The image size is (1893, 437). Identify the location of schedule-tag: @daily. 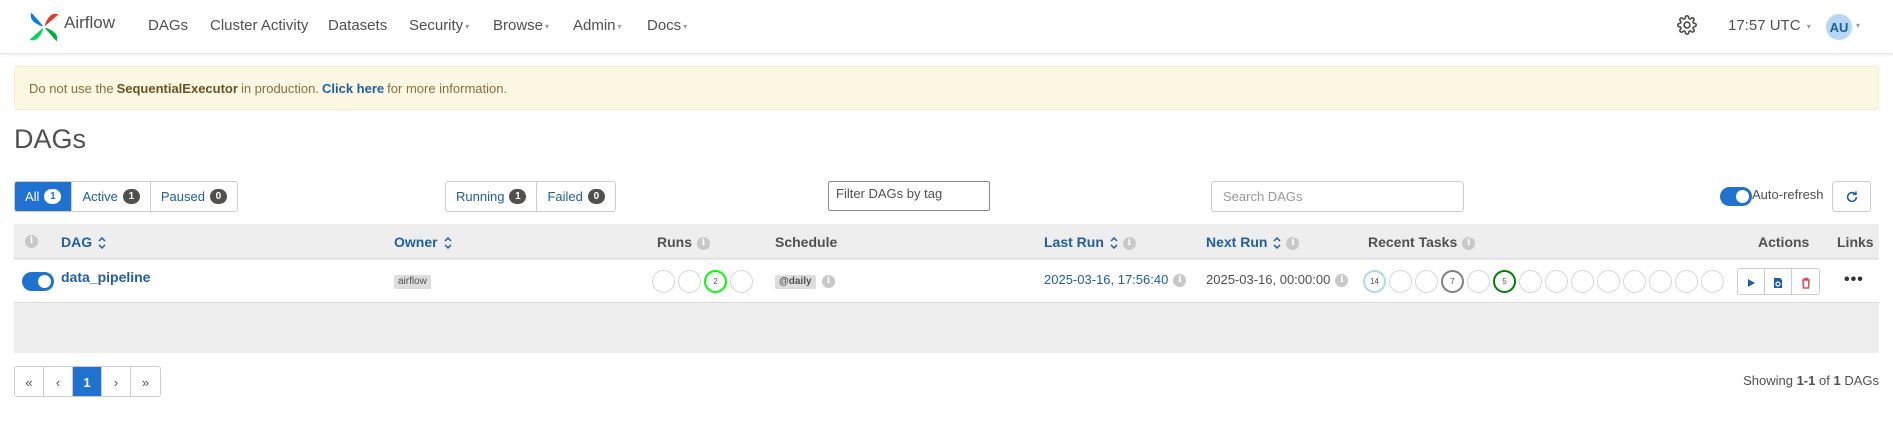
(795, 282).